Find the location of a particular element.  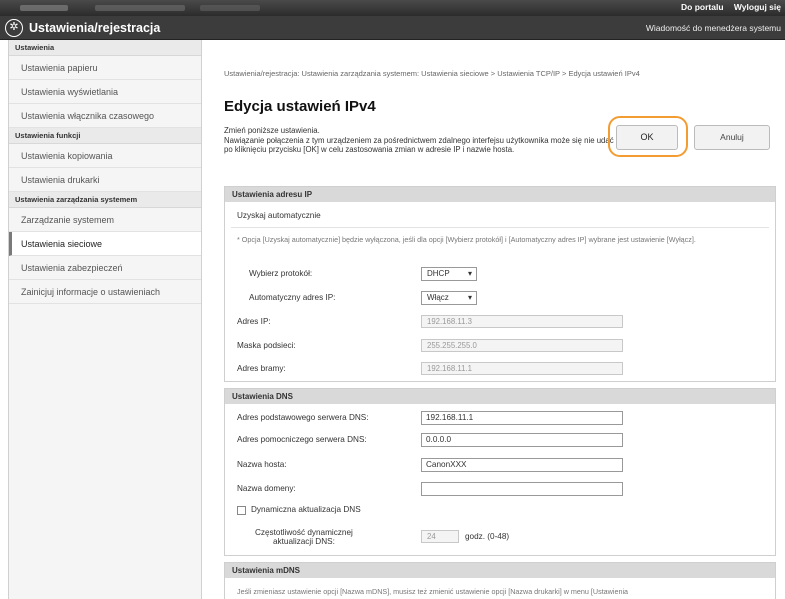

dns-interval-label-line2: aktualizacji DNS: is located at coordinates (303, 541).